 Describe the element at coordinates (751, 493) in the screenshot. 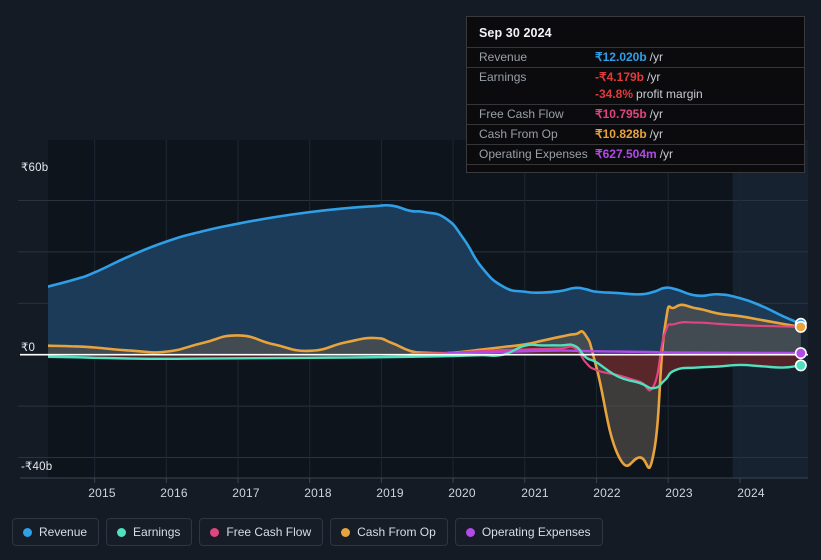

I see `x-axis-label-2024: 2024` at that location.